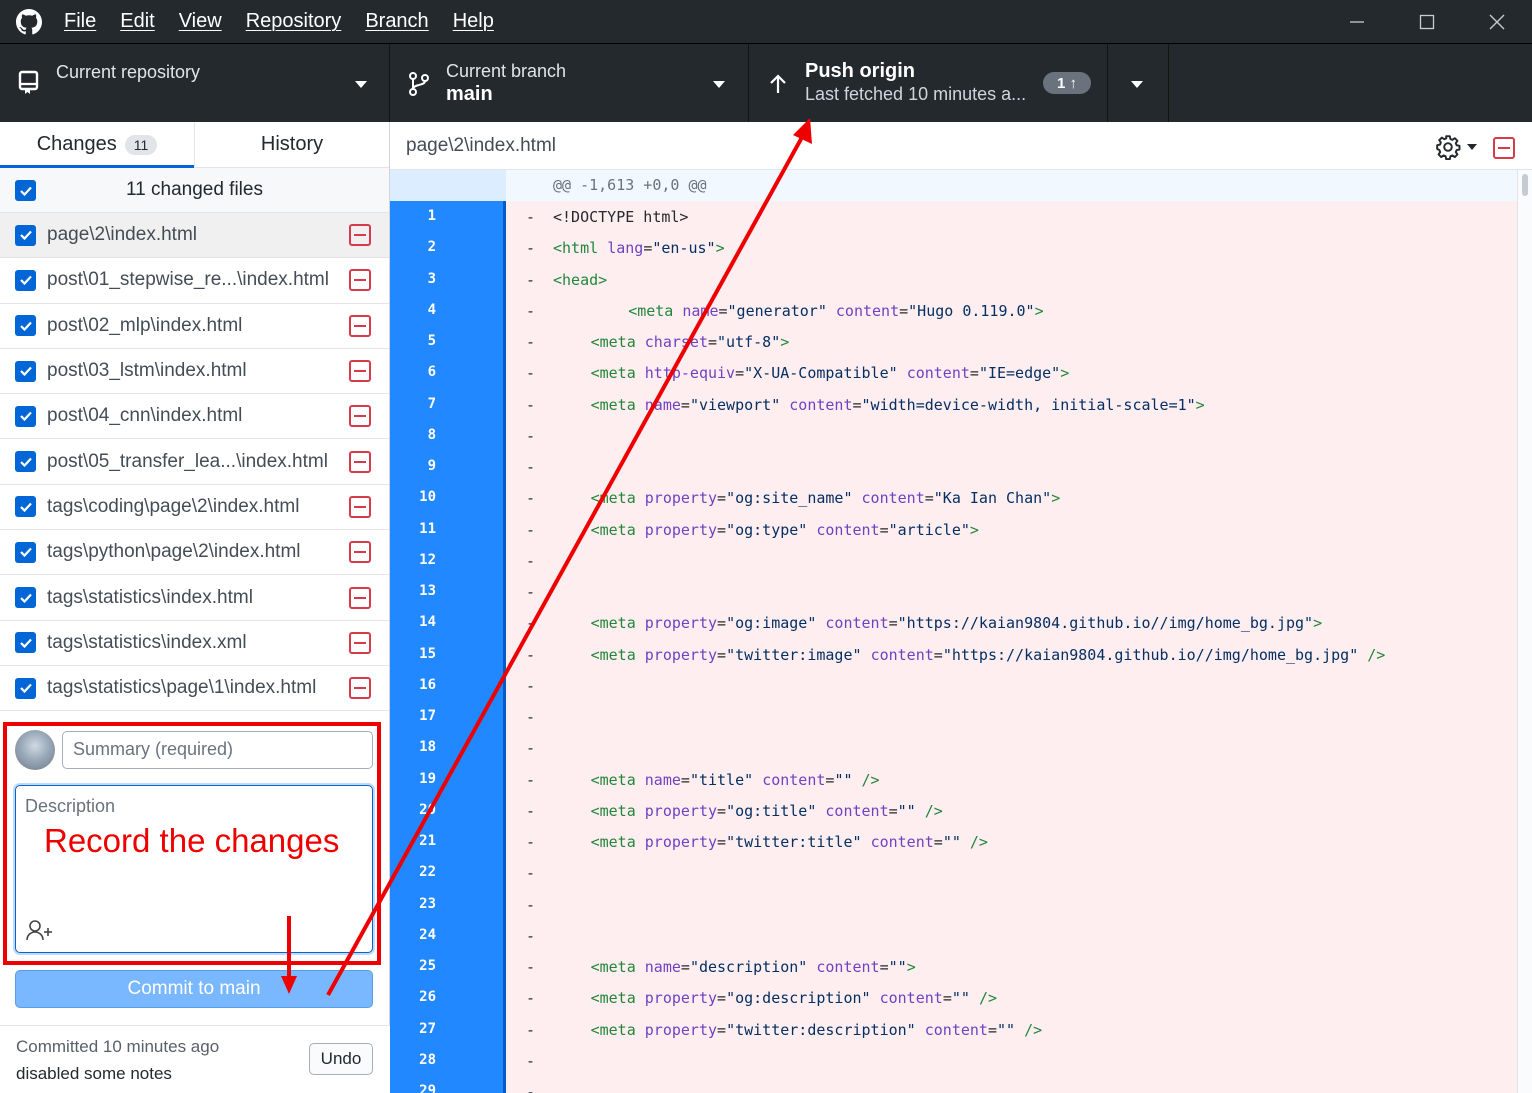 This screenshot has height=1093, width=1532. What do you see at coordinates (396, 21) in the screenshot?
I see `menu-branch: Branch` at bounding box center [396, 21].